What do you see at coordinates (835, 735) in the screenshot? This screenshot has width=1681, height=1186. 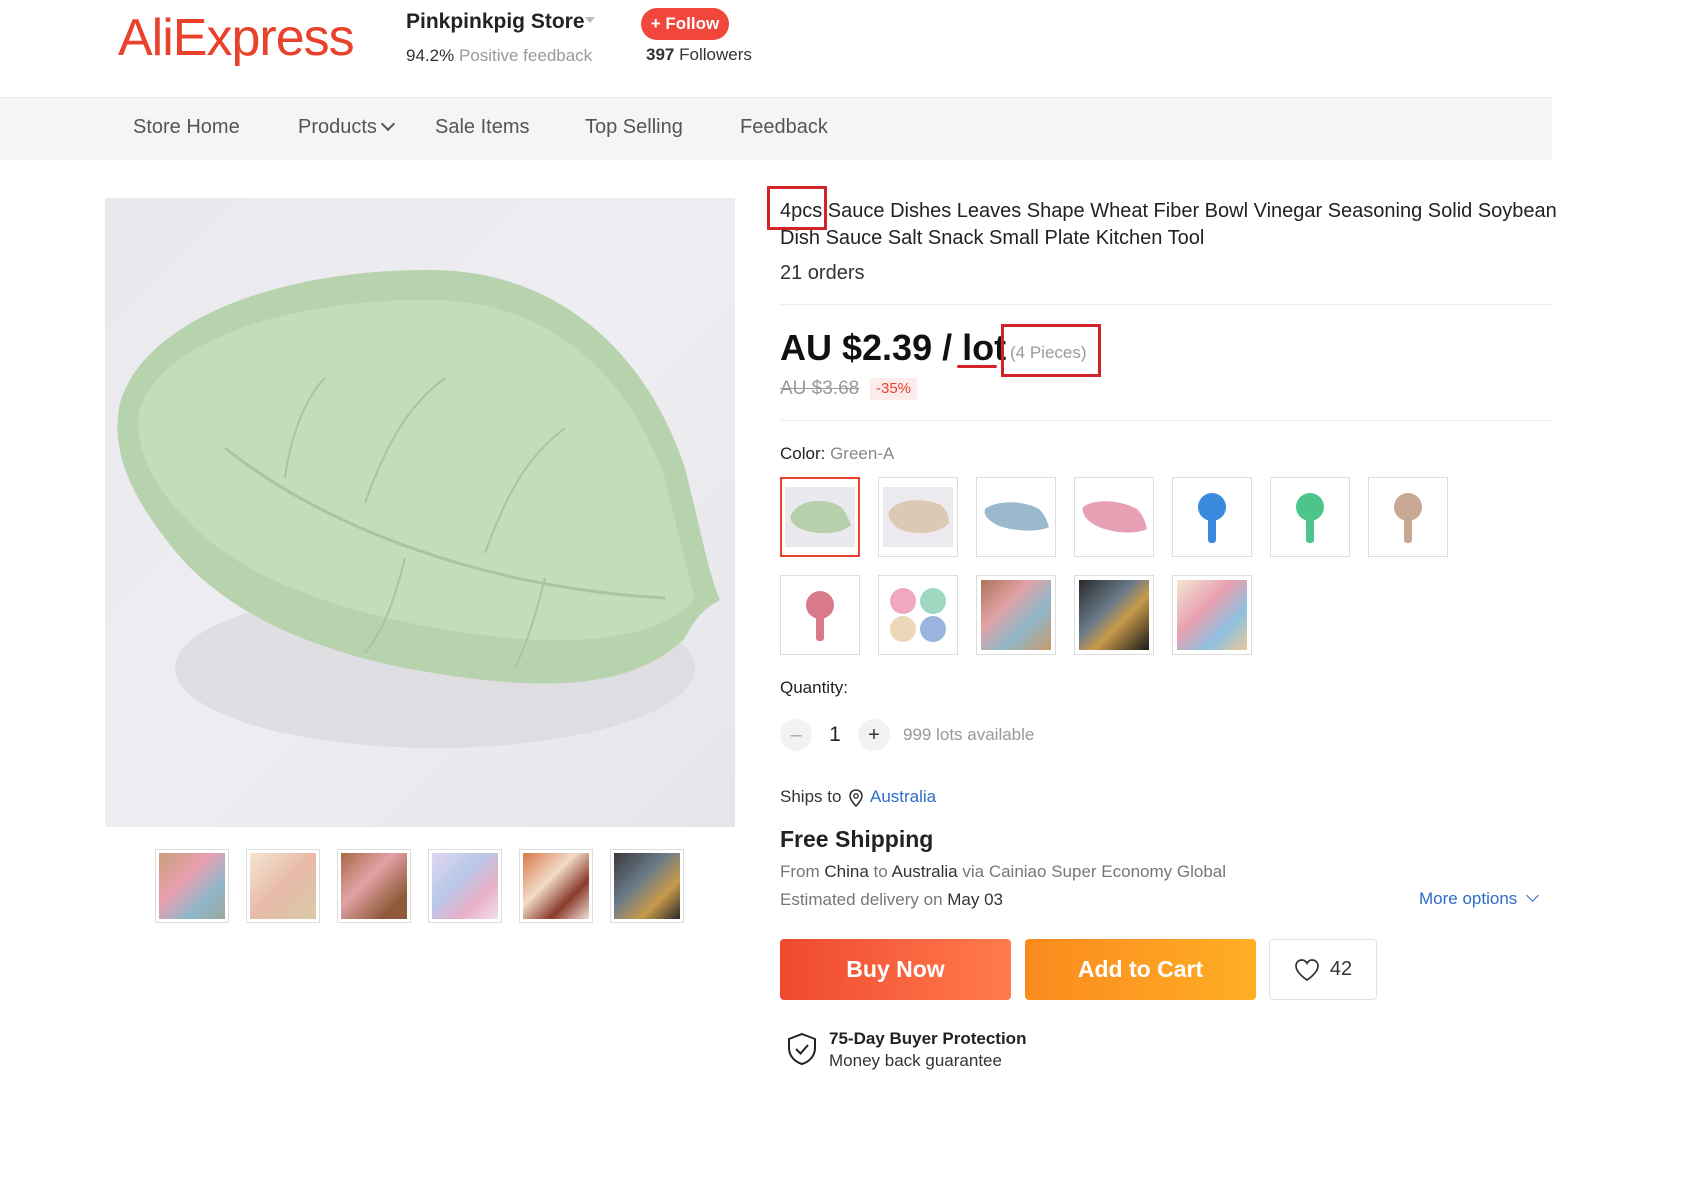 I see `quantity-value: 1` at bounding box center [835, 735].